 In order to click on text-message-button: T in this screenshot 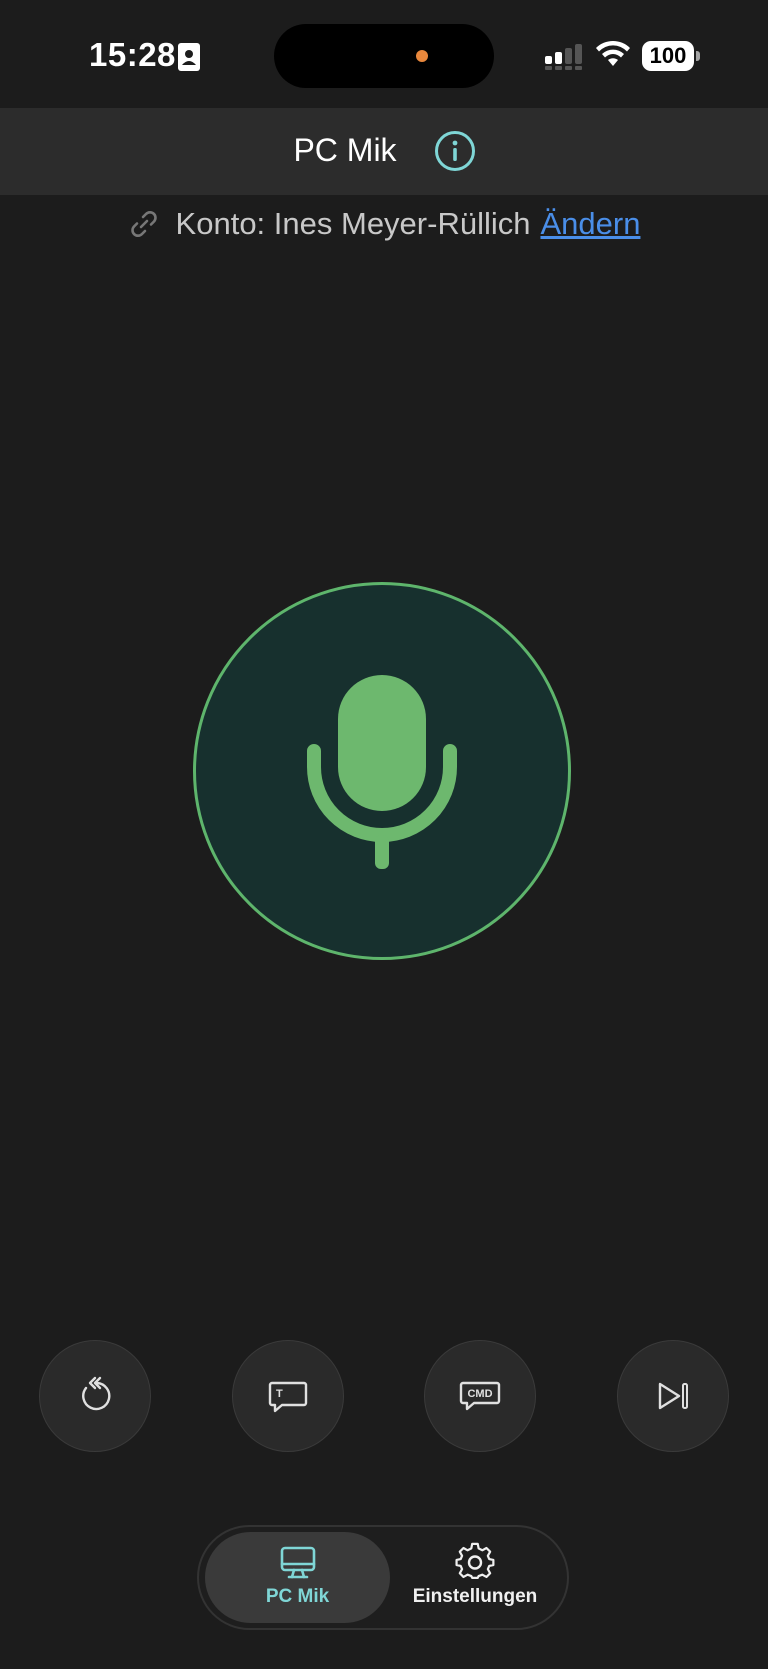, I will do `click(288, 1396)`.